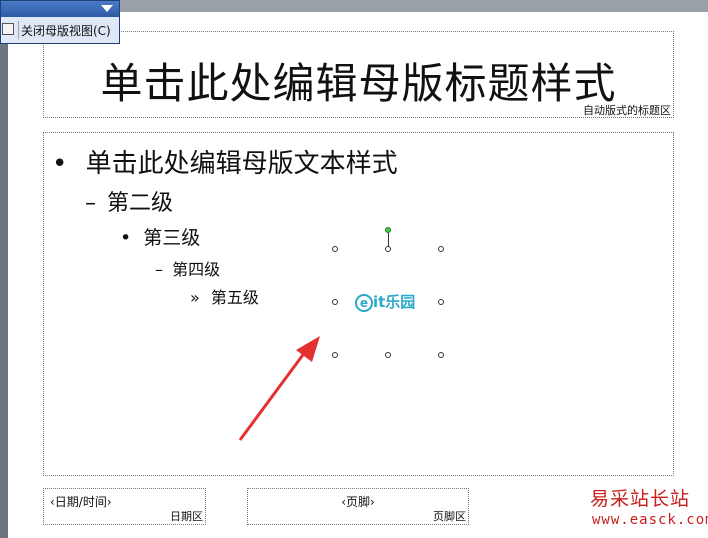 The height and width of the screenshot is (538, 708). What do you see at coordinates (335, 249) in the screenshot?
I see `resize-handle-nw` at bounding box center [335, 249].